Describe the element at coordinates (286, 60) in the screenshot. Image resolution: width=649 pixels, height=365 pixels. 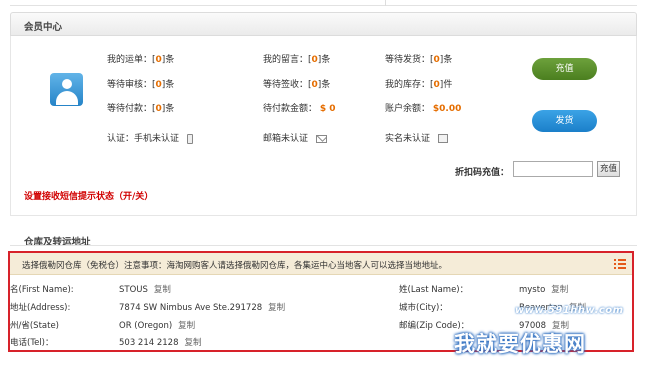
I see `stat-label: 我的留言：` at that location.